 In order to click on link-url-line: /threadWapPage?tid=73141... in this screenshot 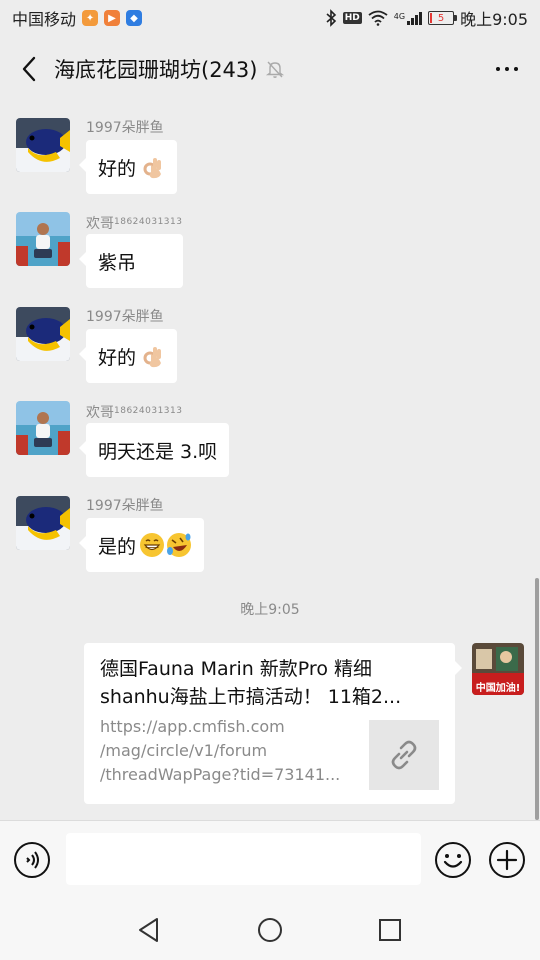, I will do `click(220, 774)`.